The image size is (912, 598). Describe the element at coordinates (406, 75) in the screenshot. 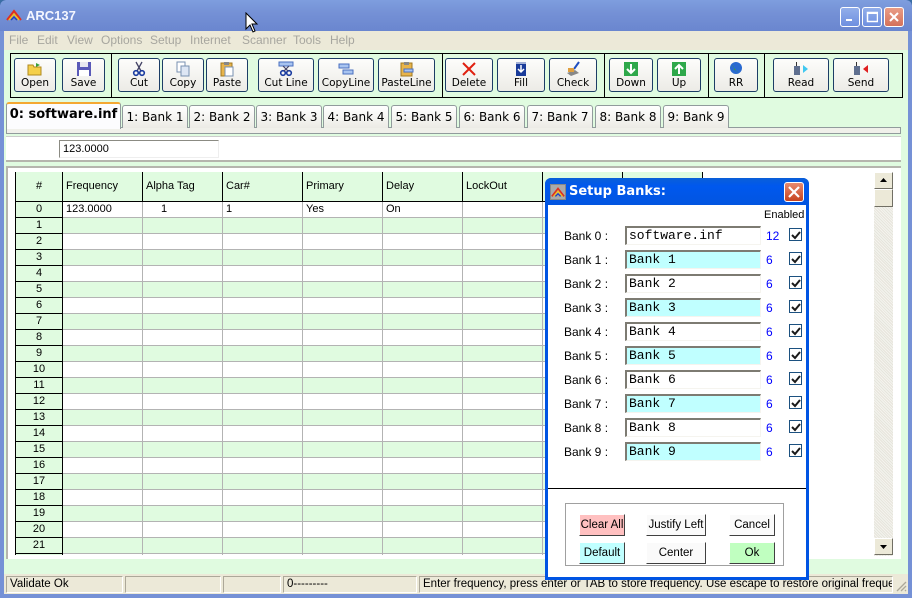

I see `paste-line-button: PasteLine` at that location.